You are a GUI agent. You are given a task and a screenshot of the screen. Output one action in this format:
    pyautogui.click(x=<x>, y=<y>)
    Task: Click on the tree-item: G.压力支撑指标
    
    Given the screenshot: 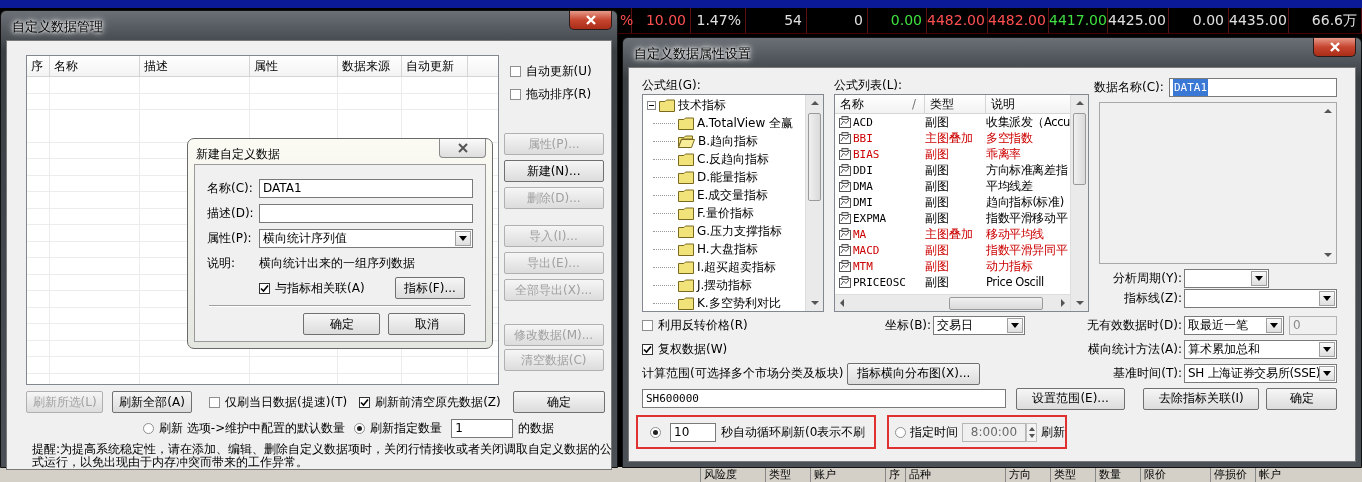 What is the action you would take?
    pyautogui.click(x=740, y=231)
    